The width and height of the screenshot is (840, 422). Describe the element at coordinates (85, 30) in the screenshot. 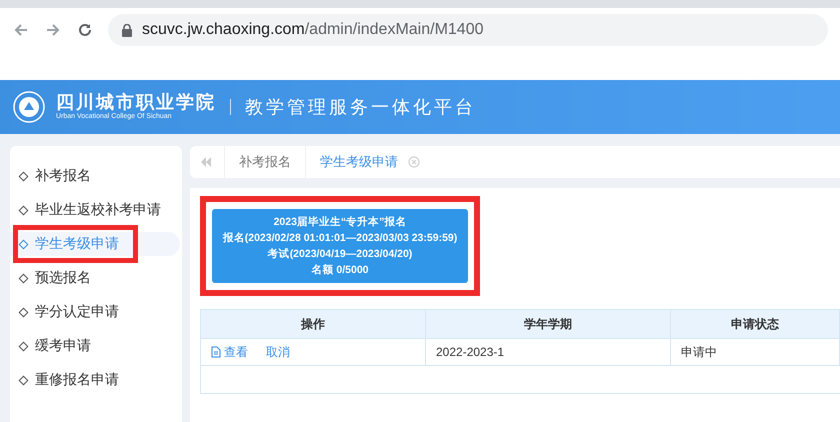

I see `reload-icon` at that location.